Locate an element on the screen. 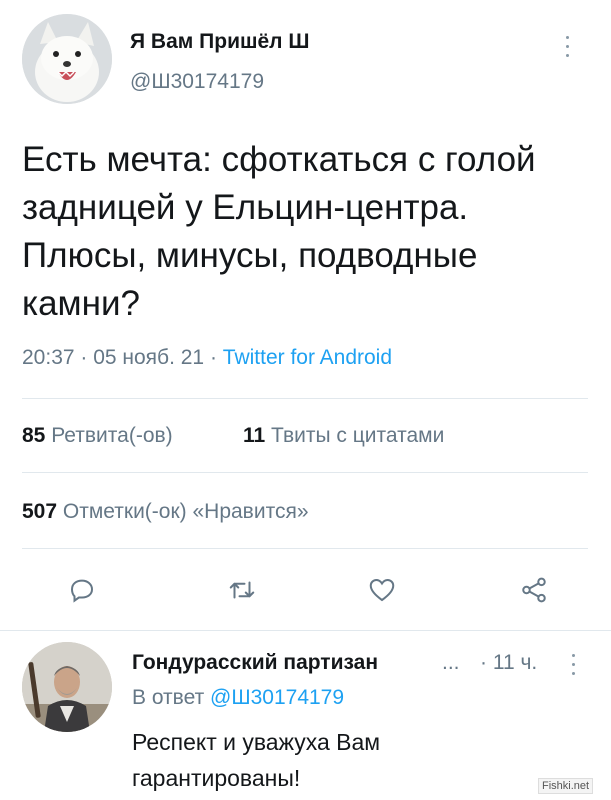  reply-to-label: В ответ is located at coordinates (168, 697).